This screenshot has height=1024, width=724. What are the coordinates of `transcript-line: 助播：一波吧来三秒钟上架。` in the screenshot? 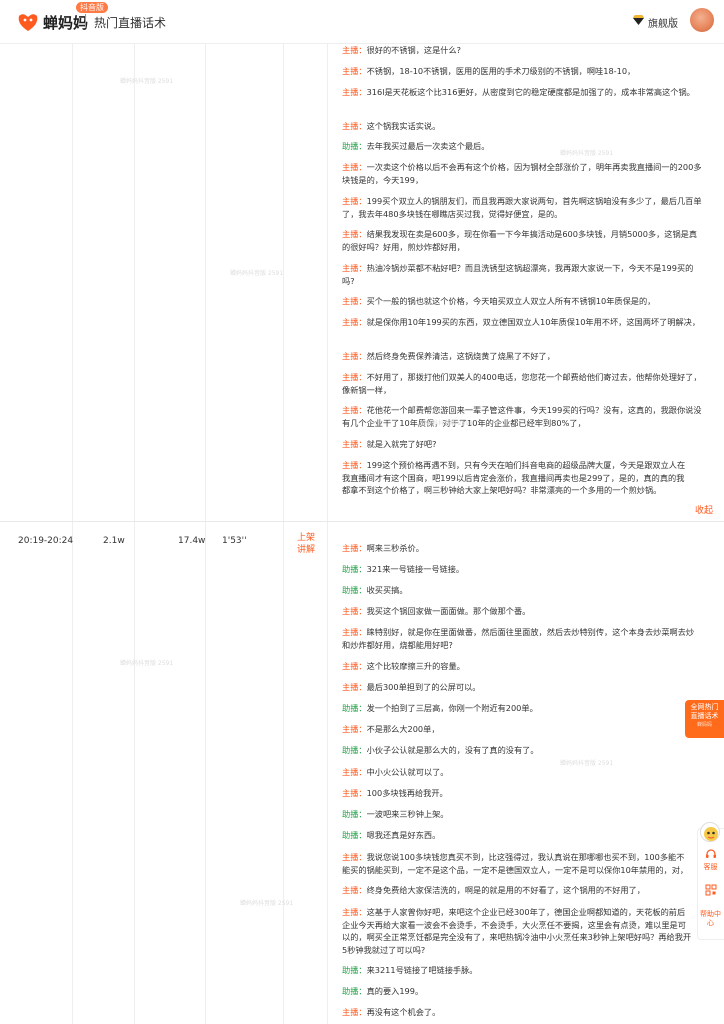 It's located at (522, 814).